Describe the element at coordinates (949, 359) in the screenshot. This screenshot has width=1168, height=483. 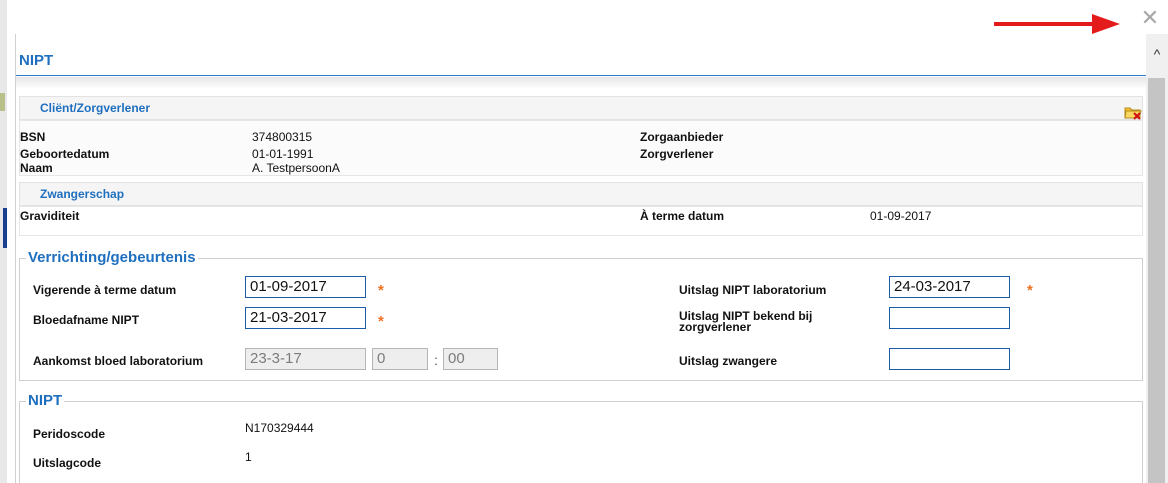
I see `pregnant-result-input` at that location.